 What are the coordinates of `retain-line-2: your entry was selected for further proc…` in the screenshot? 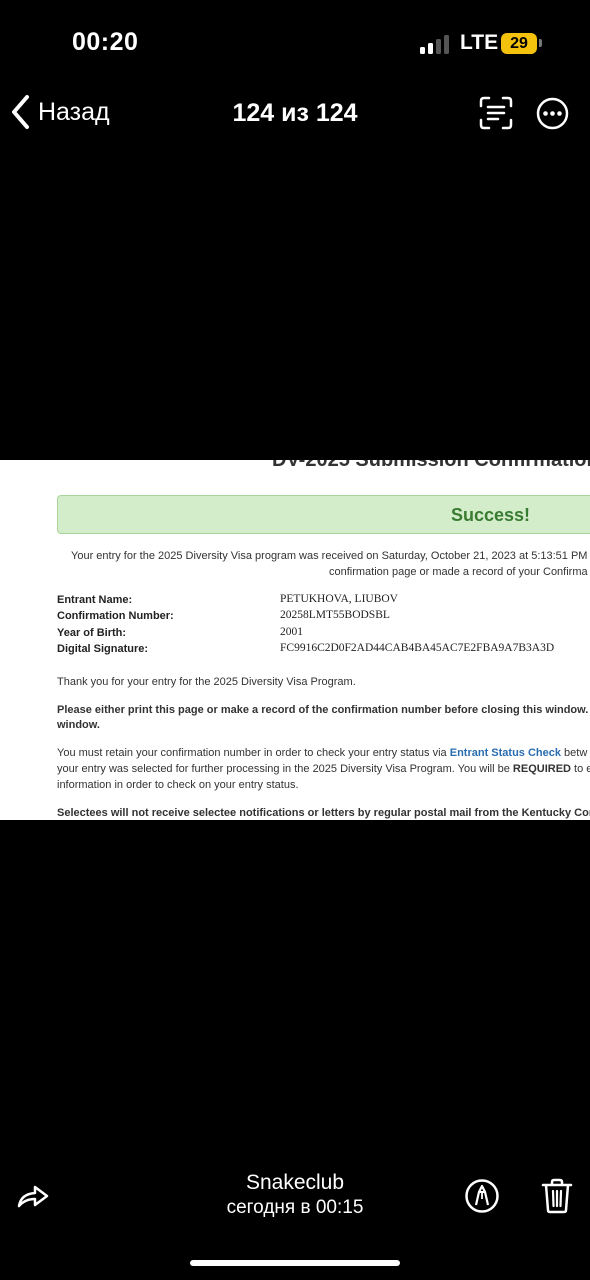 It's located at (323, 769).